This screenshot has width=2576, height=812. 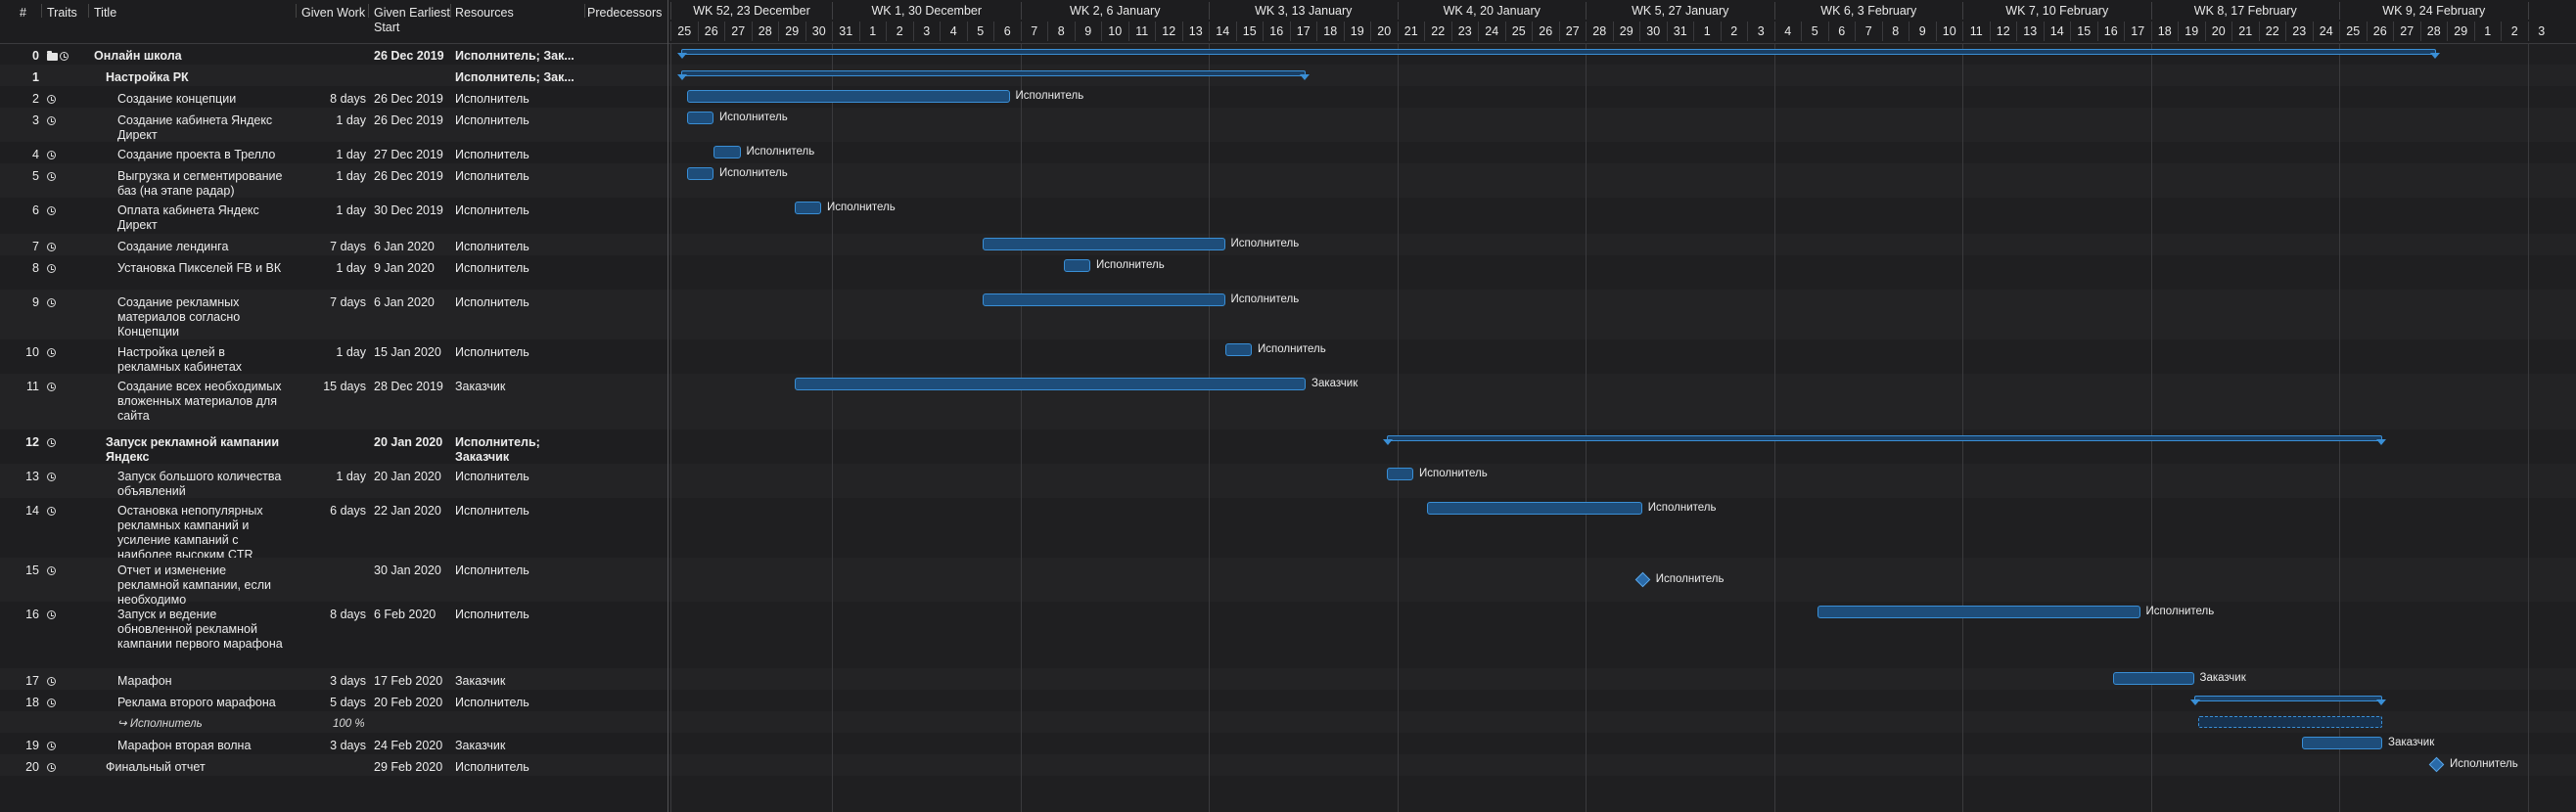 What do you see at coordinates (200, 484) in the screenshot?
I see `task-title: Запуск большого количества объявлений` at bounding box center [200, 484].